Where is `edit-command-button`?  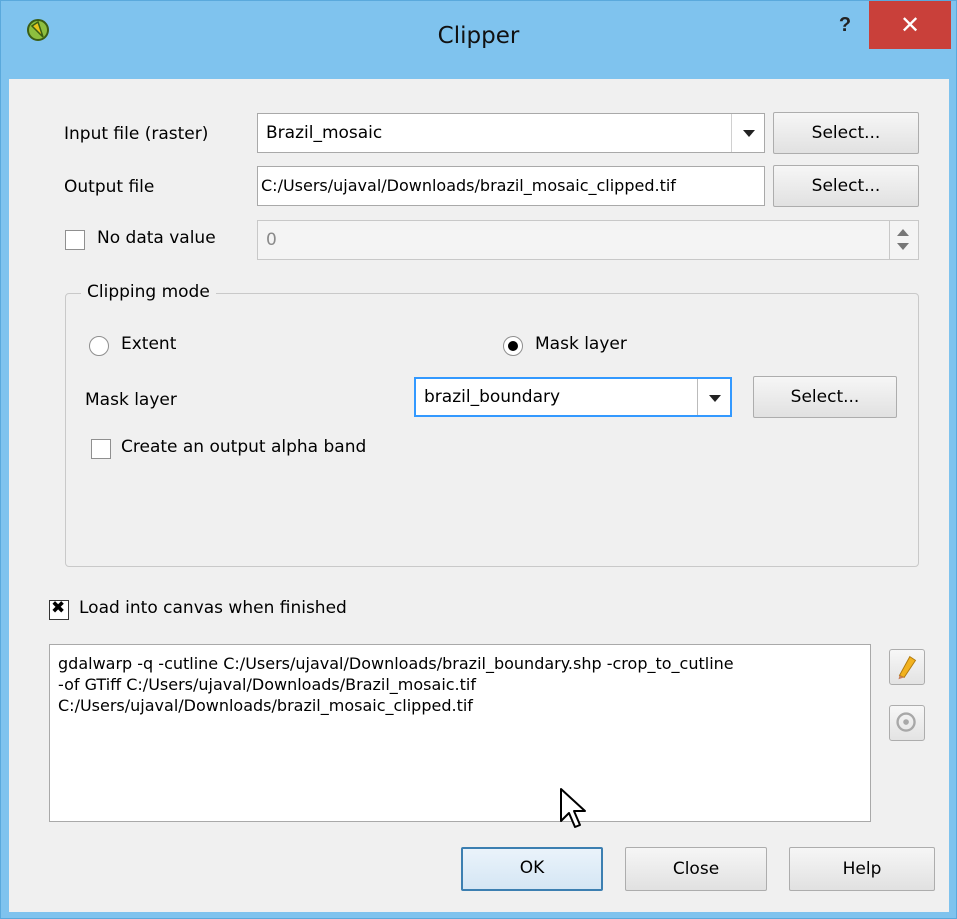 edit-command-button is located at coordinates (907, 667).